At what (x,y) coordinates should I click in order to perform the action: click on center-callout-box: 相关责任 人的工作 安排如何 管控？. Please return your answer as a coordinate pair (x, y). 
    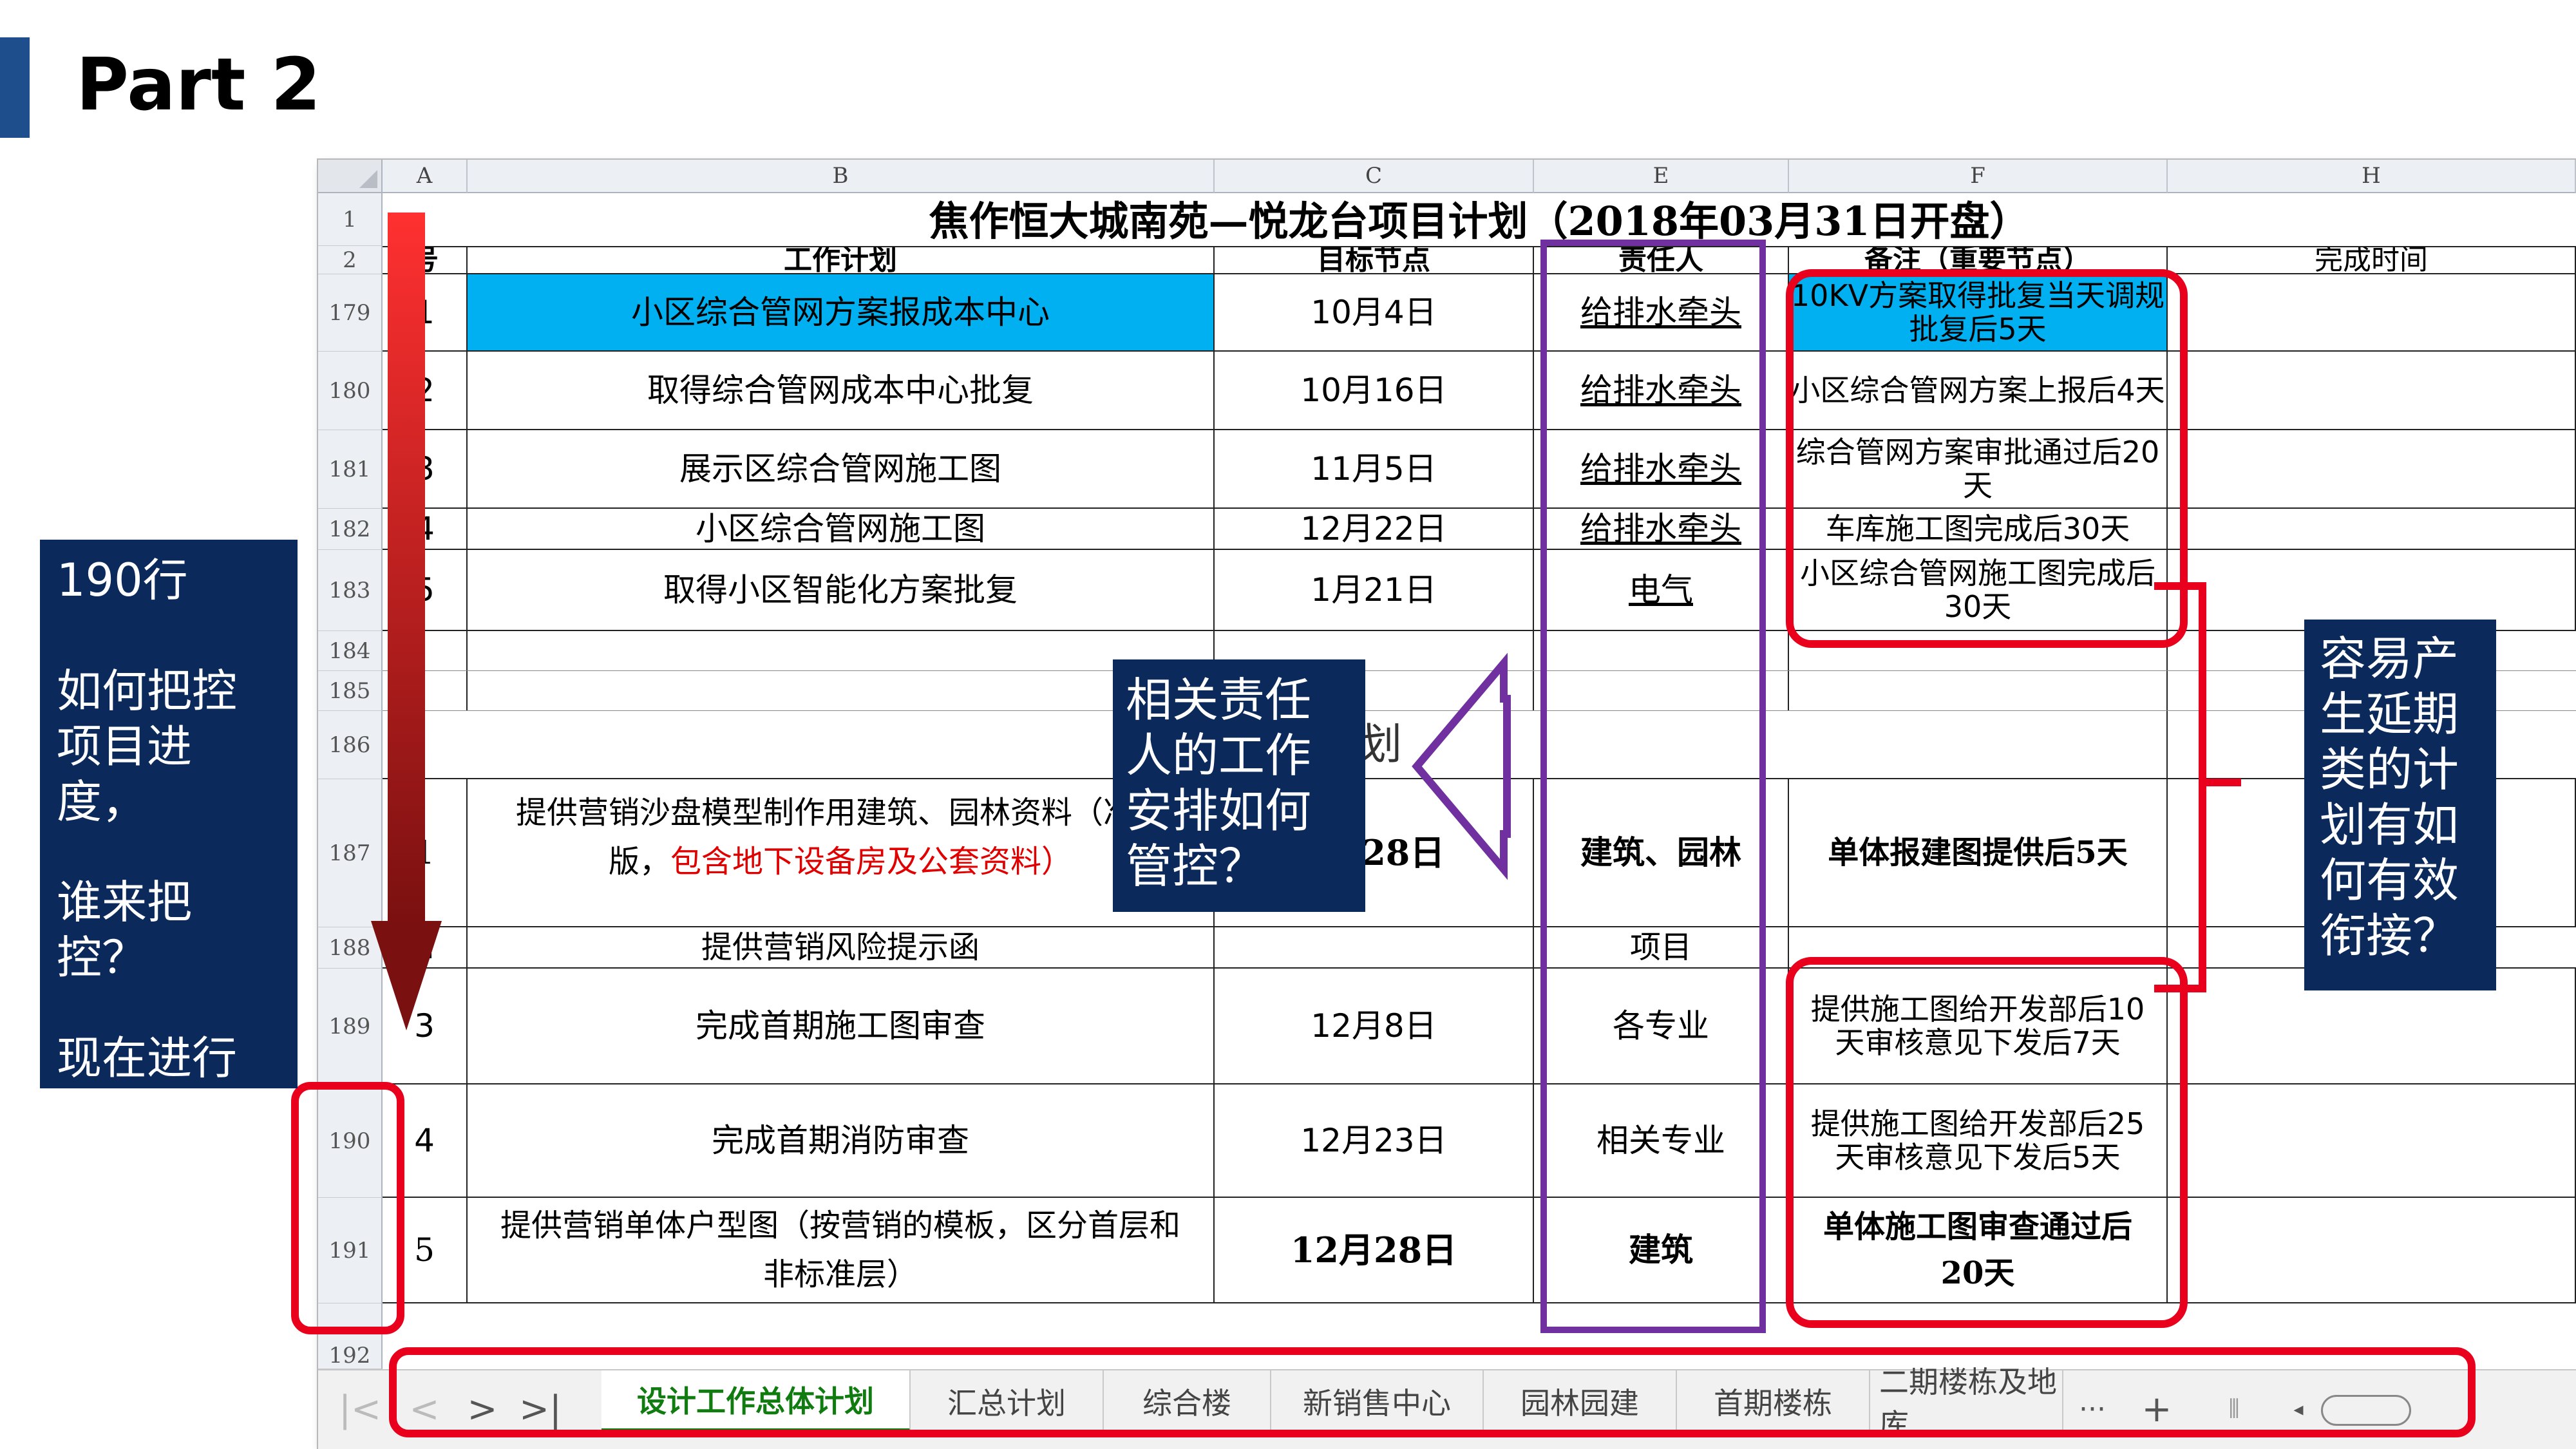
    Looking at the image, I should click on (1239, 785).